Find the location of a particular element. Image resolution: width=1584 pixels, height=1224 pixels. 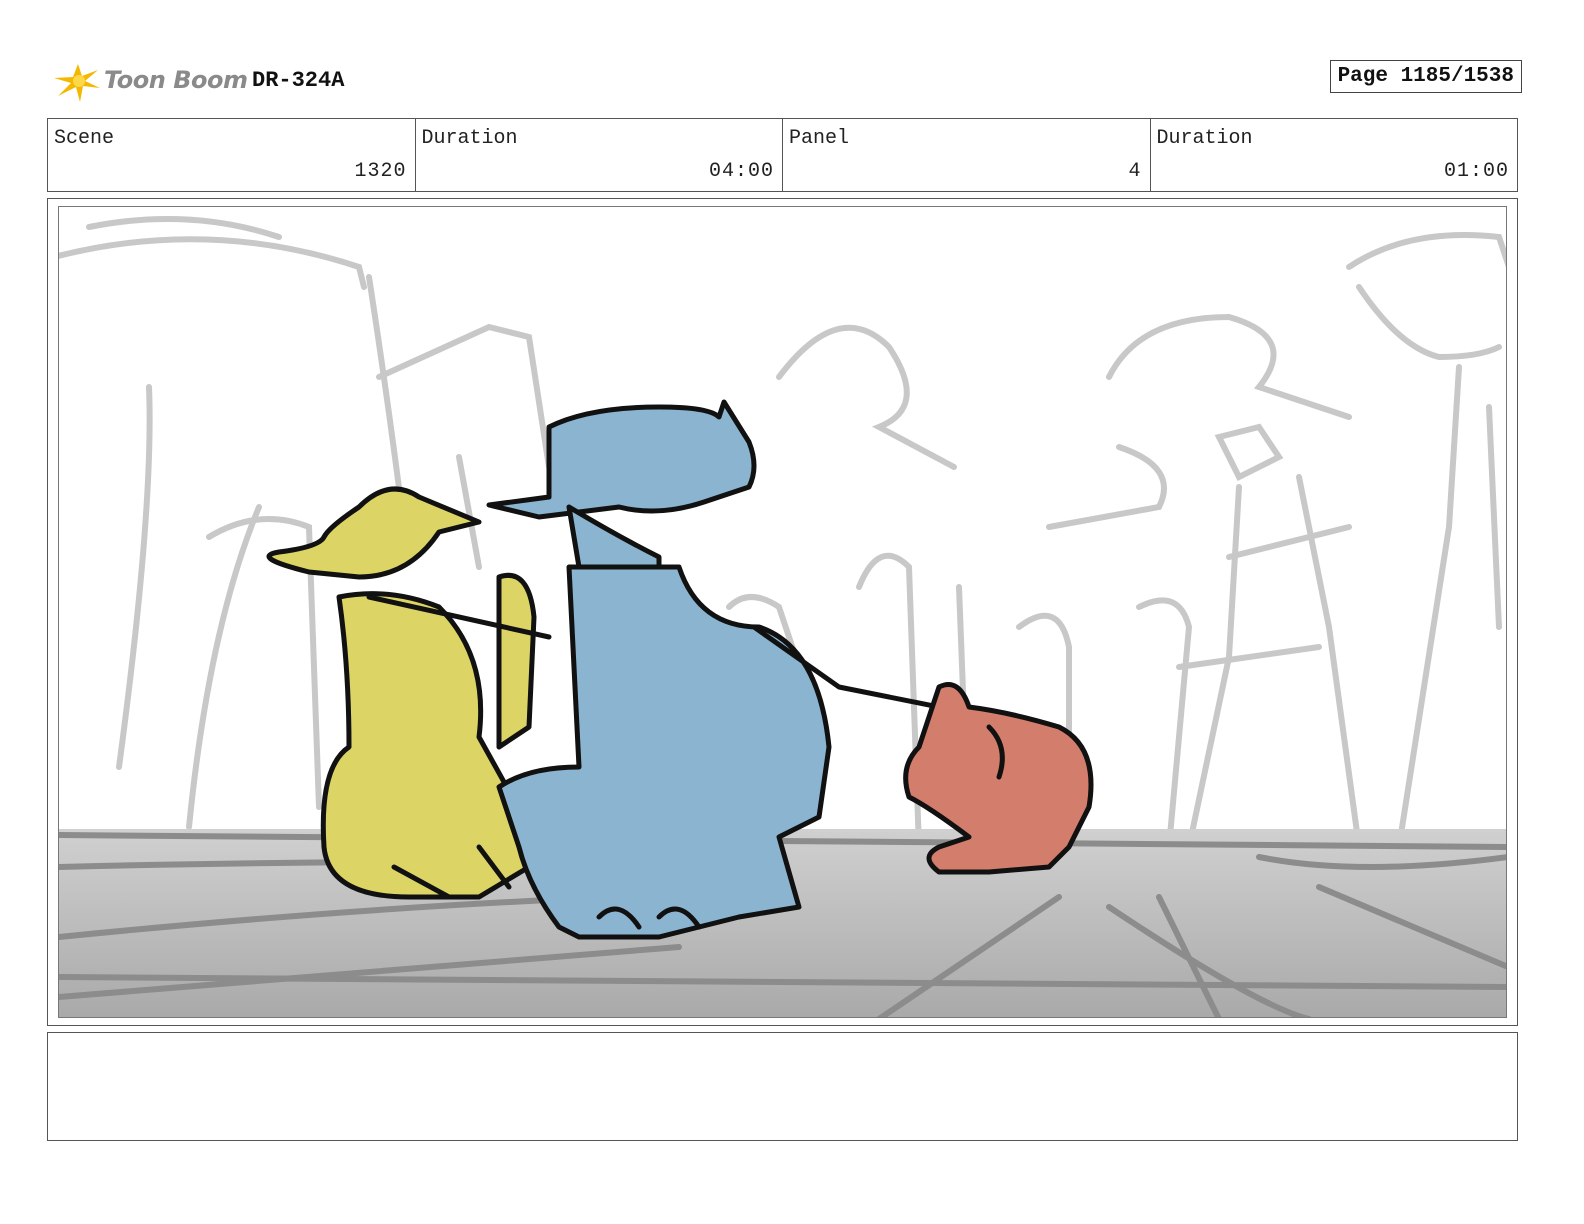

scene-duration-value: 04:00 is located at coordinates (741, 171).